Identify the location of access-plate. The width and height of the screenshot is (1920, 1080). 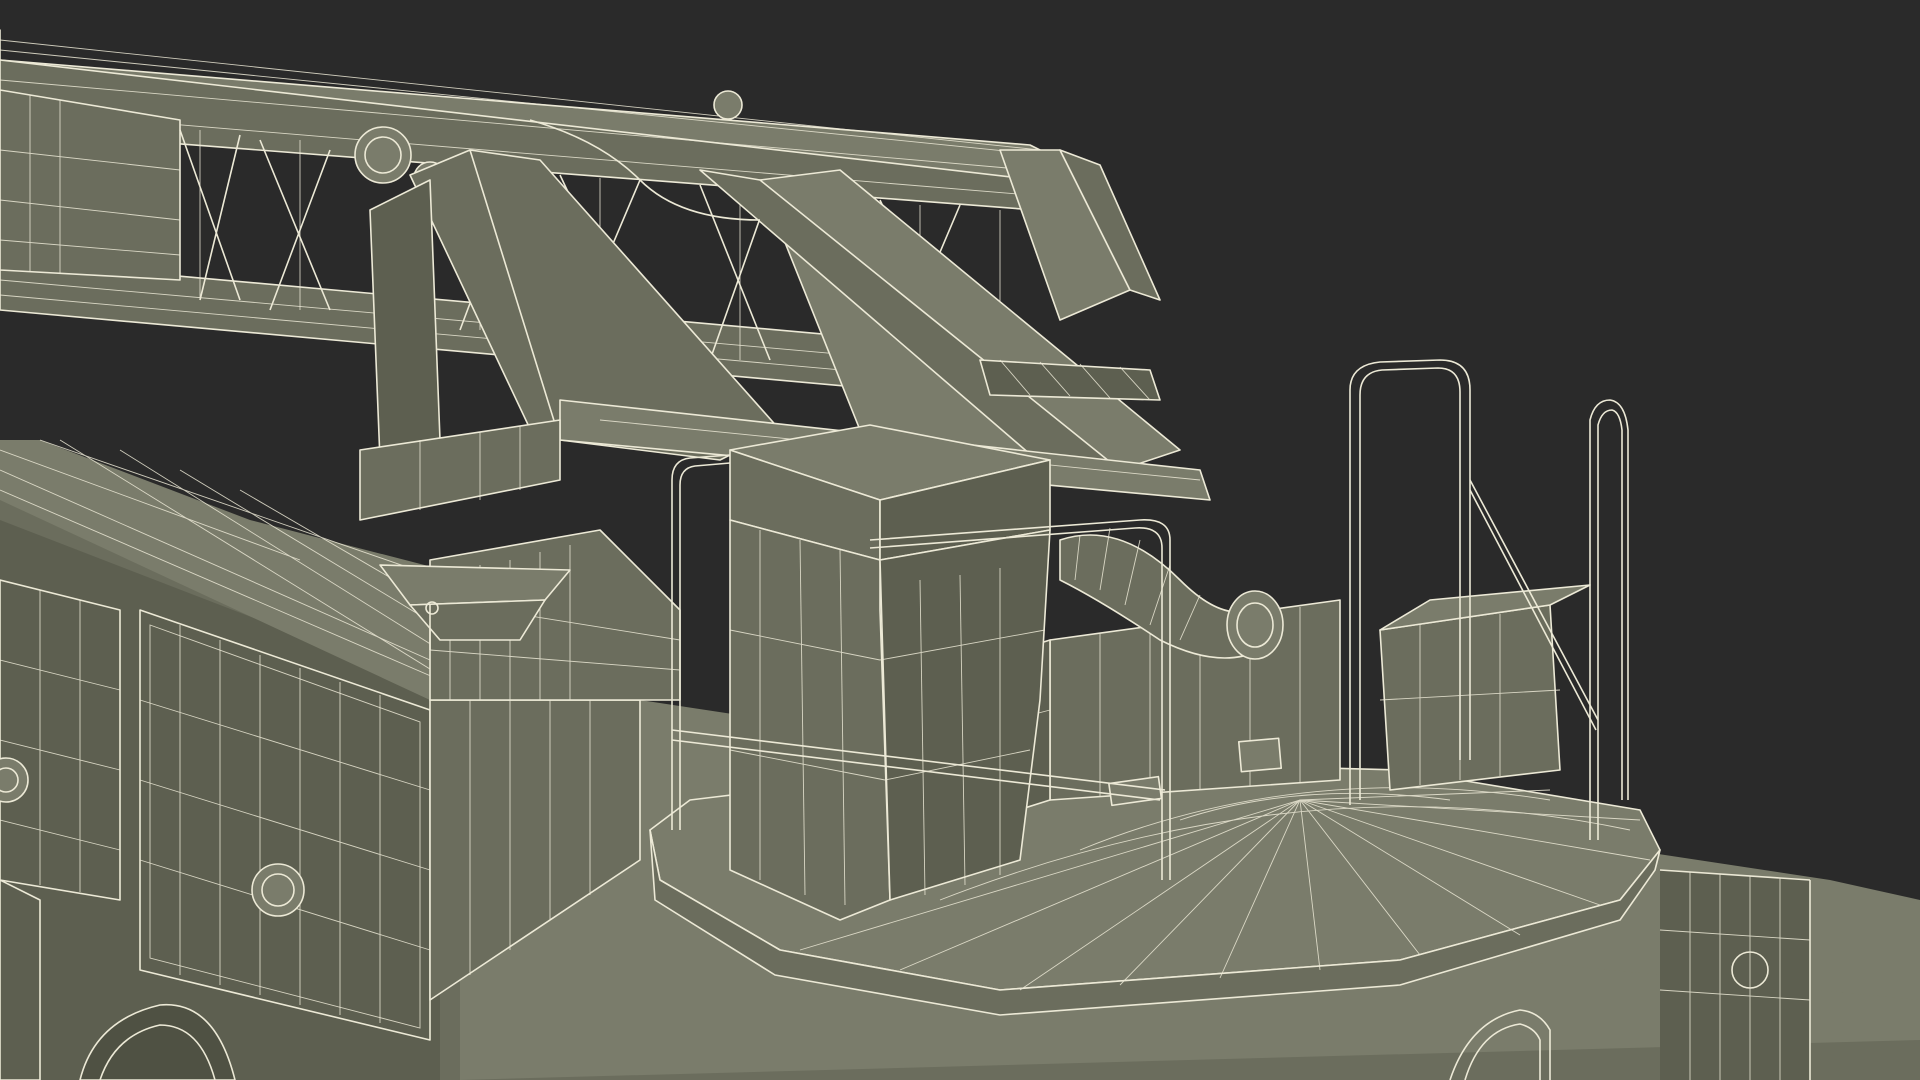
(1260, 755).